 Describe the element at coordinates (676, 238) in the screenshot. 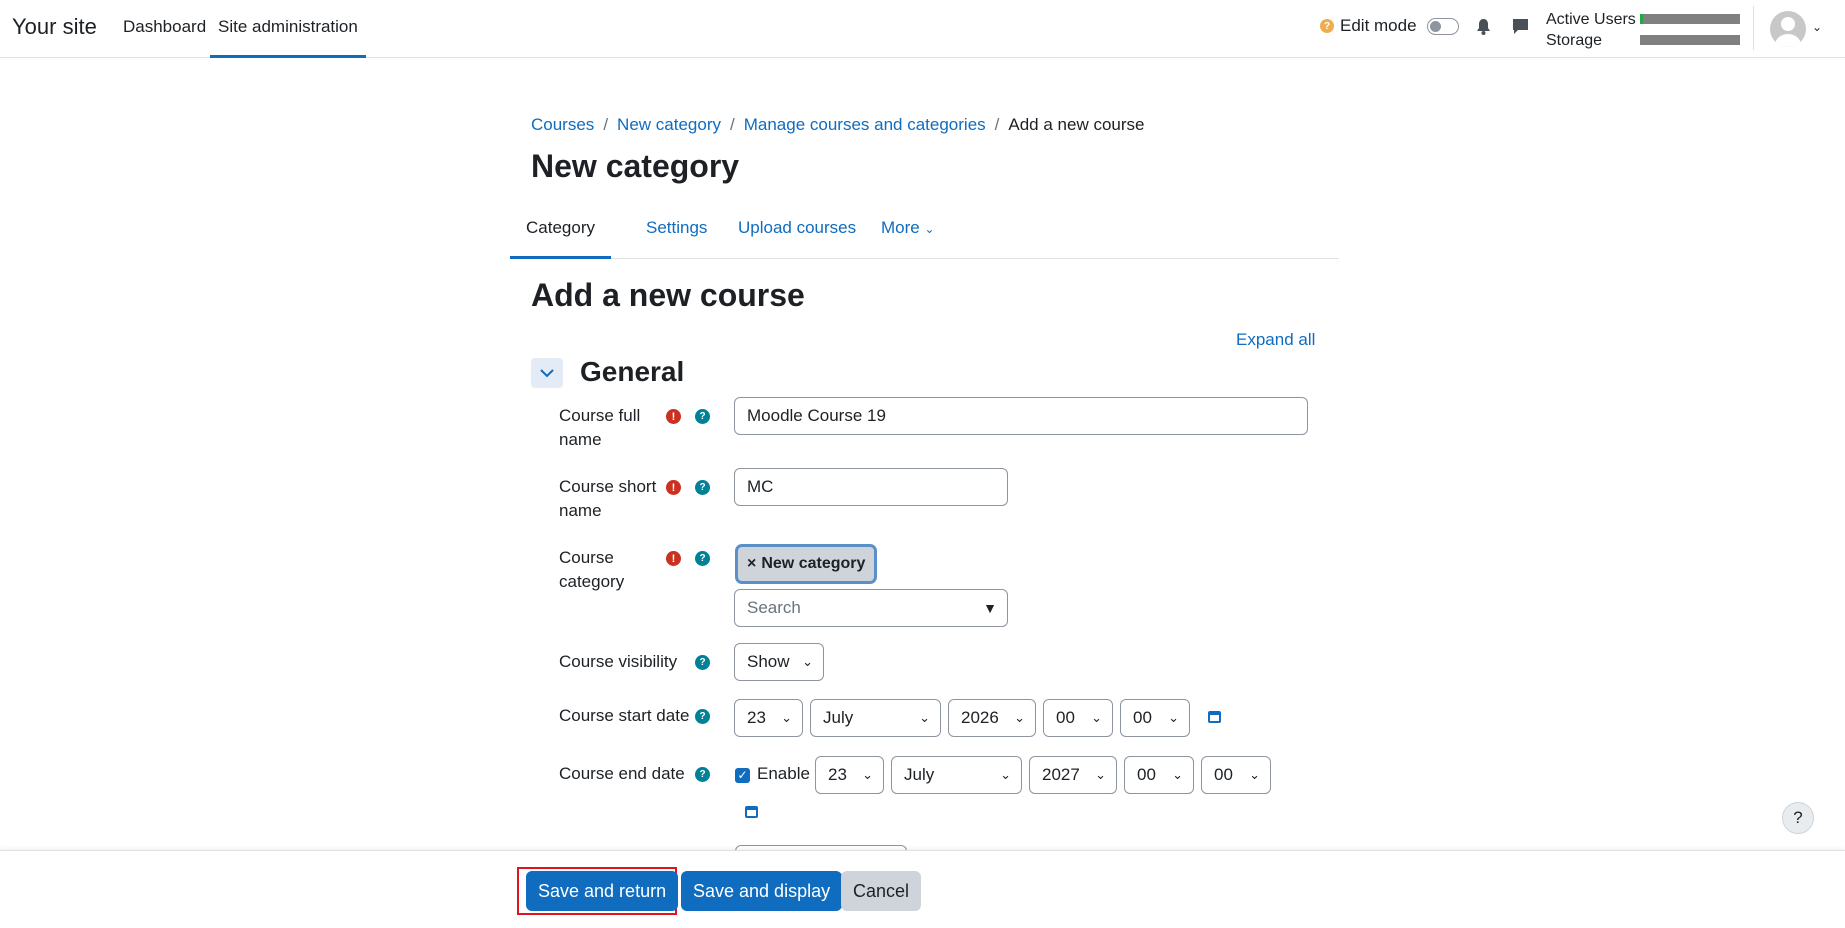

I see `tab-settings: Settings` at that location.